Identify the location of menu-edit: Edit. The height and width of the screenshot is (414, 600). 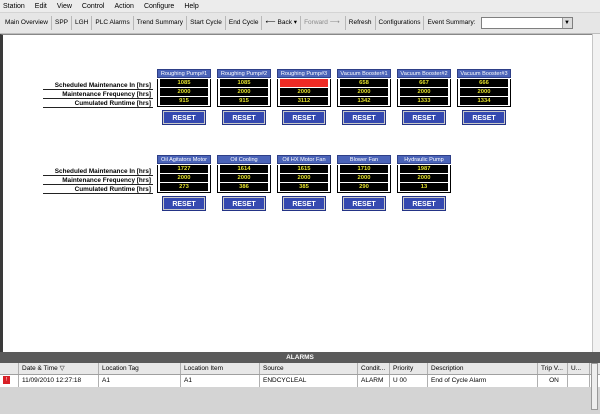
(41, 6).